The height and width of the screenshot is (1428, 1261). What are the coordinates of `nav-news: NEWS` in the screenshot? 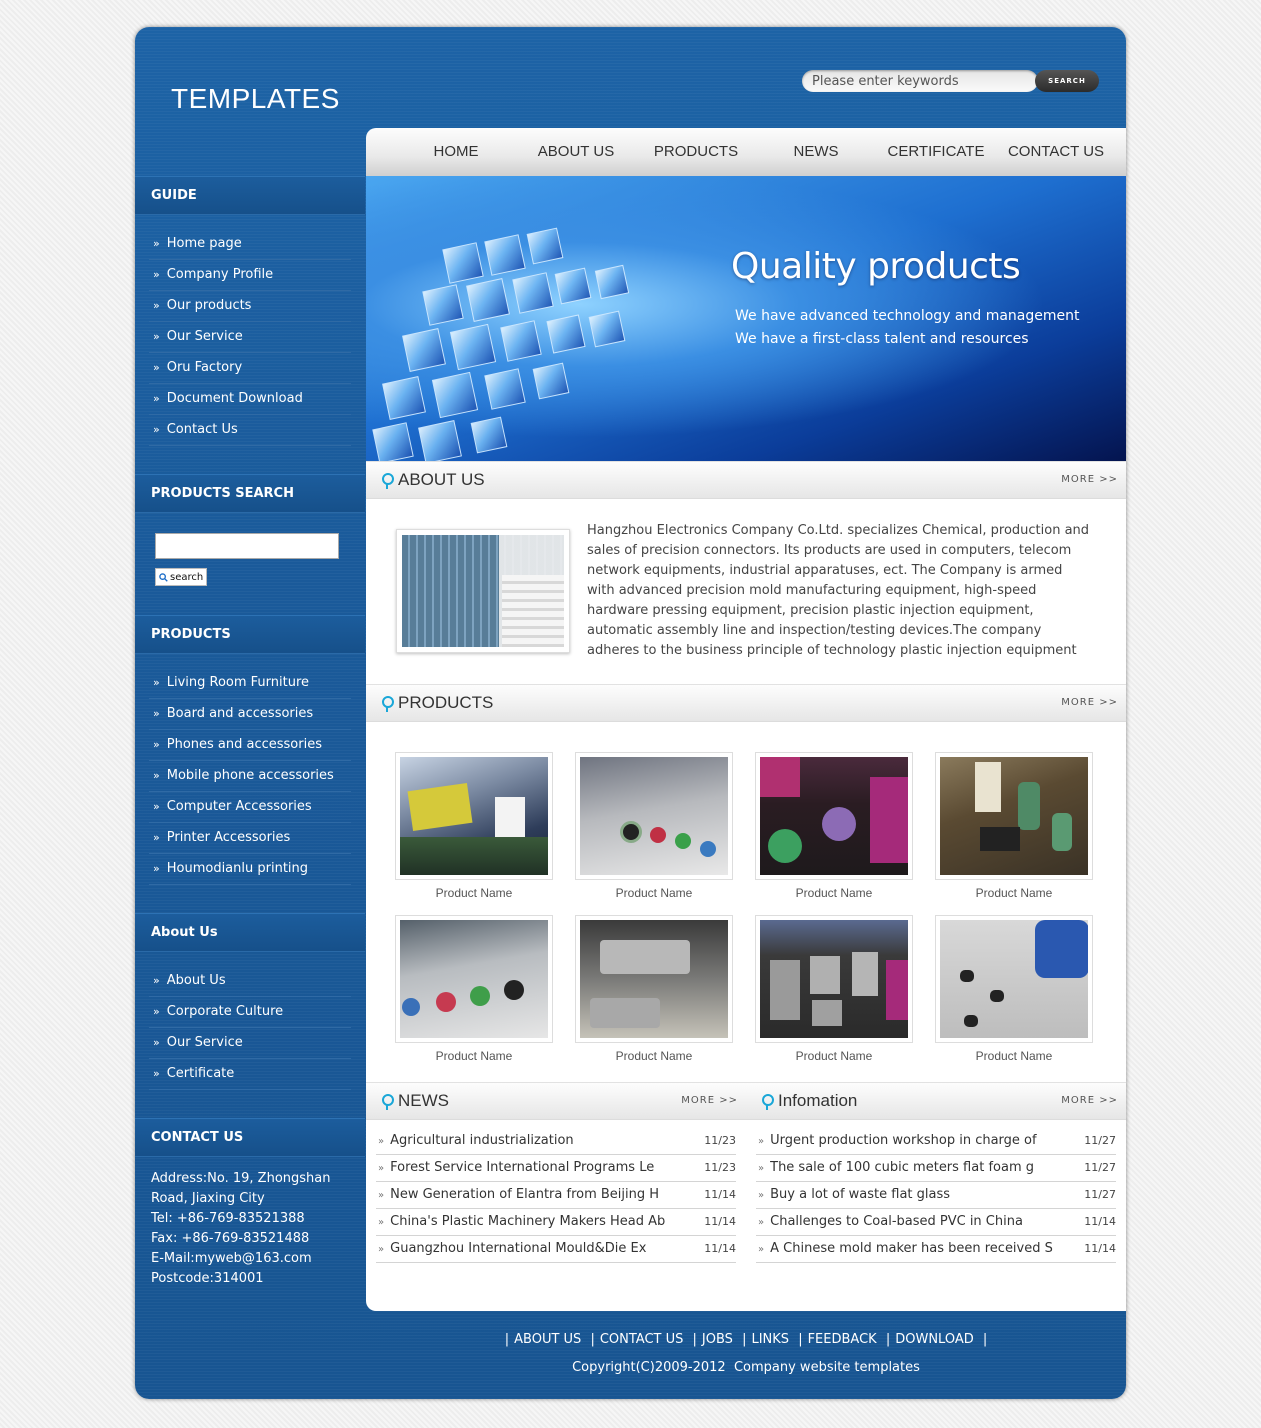 It's located at (816, 152).